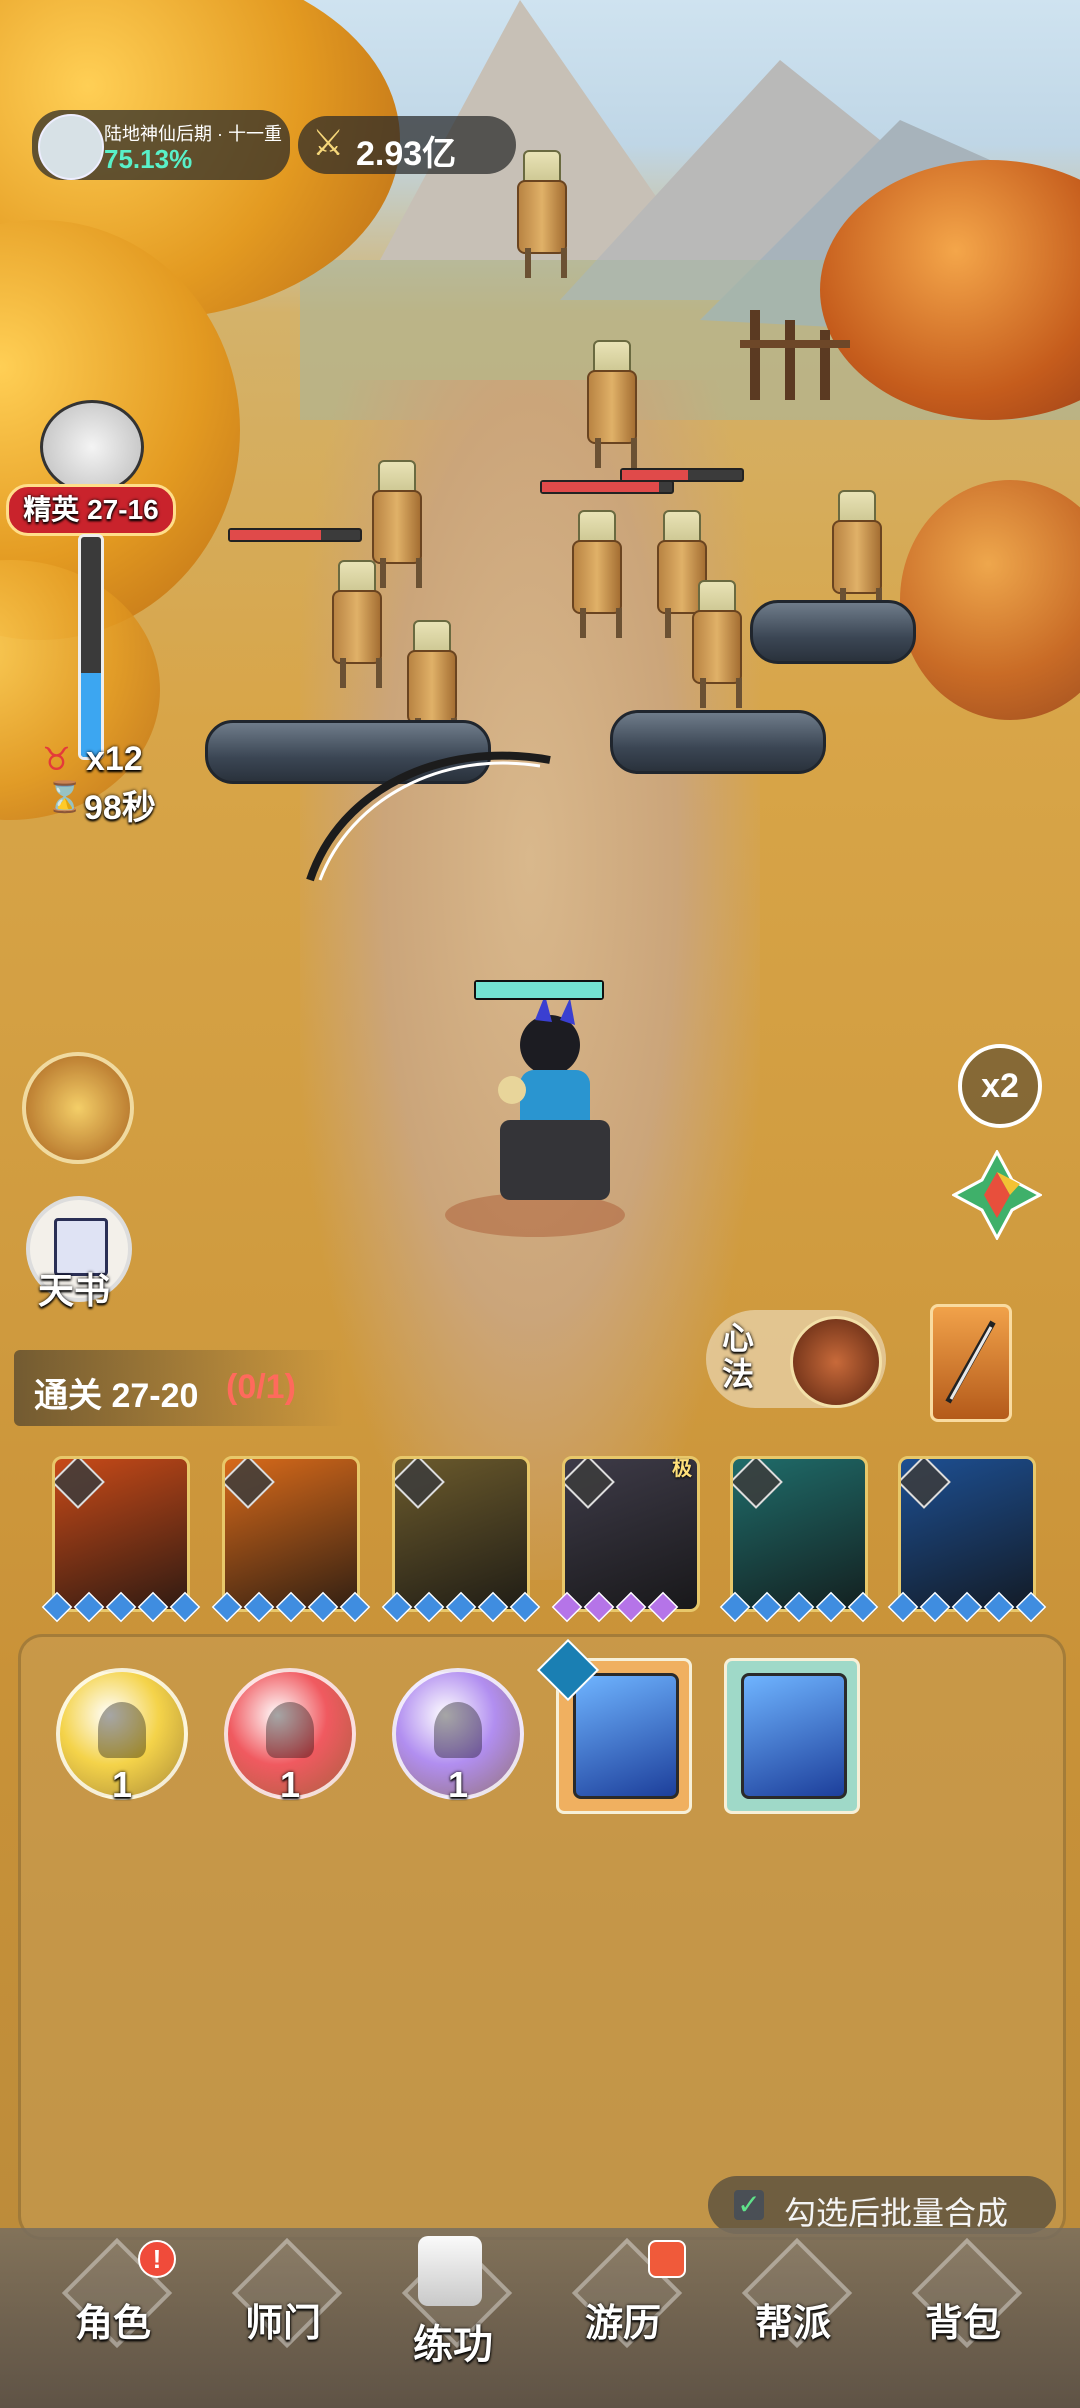 The height and width of the screenshot is (2408, 1080). What do you see at coordinates (65, 797) in the screenshot?
I see `hourglass-icon: ⌛` at bounding box center [65, 797].